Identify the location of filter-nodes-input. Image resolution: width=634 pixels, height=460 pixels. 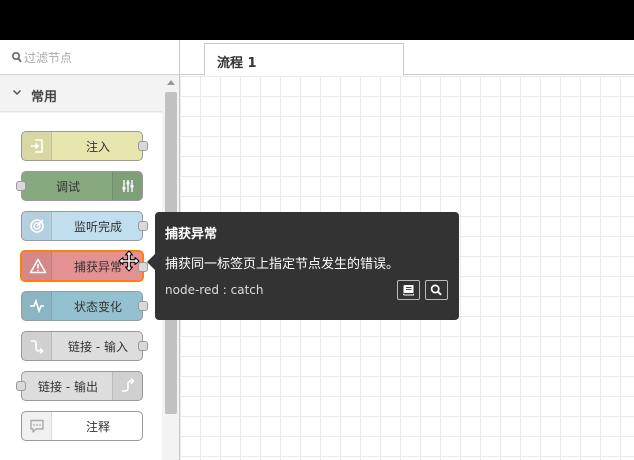
(98, 58).